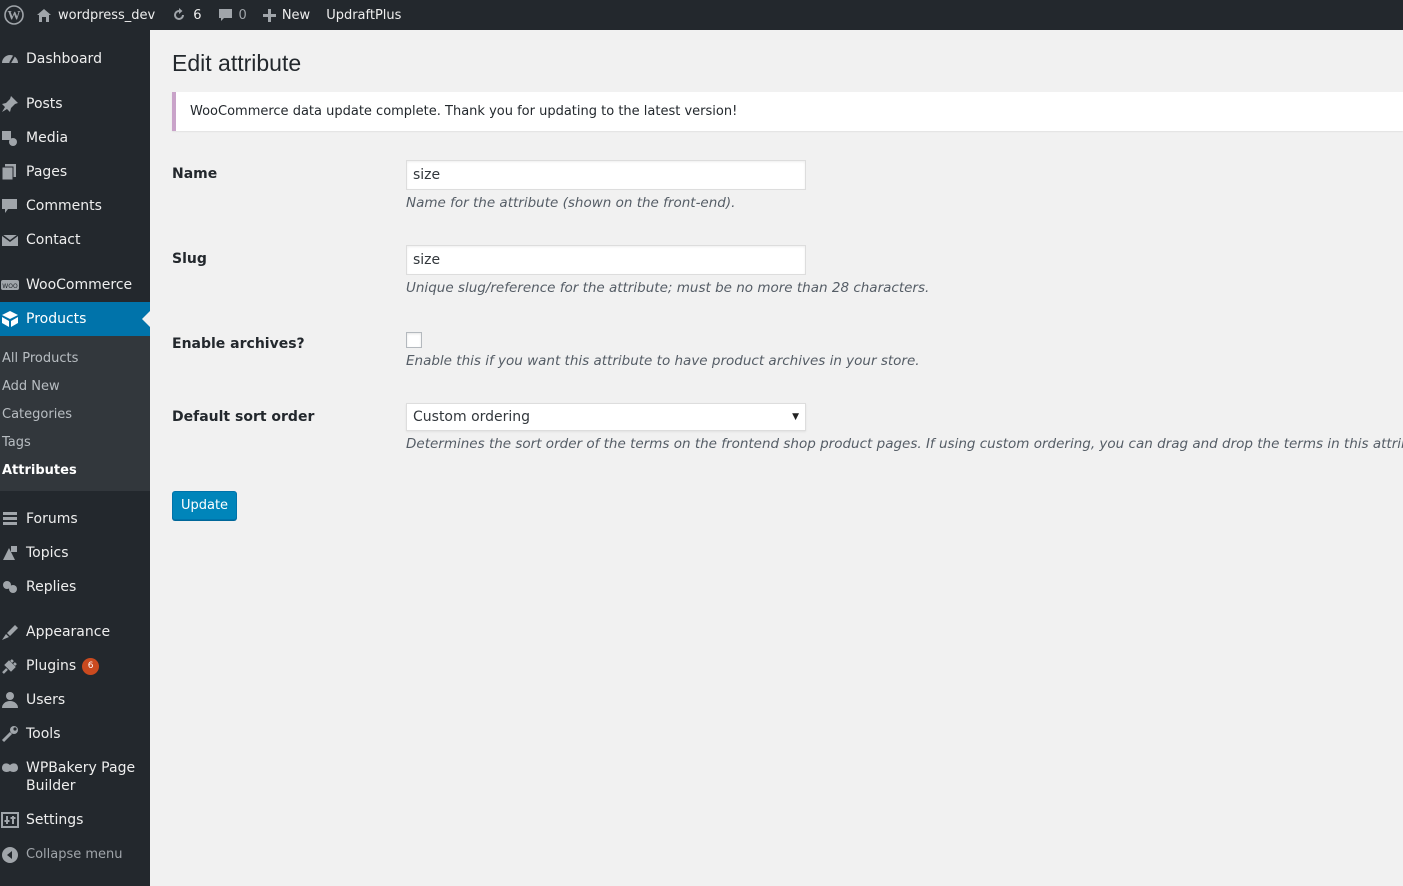 This screenshot has height=886, width=1403. I want to click on tools-icon, so click(13, 734).